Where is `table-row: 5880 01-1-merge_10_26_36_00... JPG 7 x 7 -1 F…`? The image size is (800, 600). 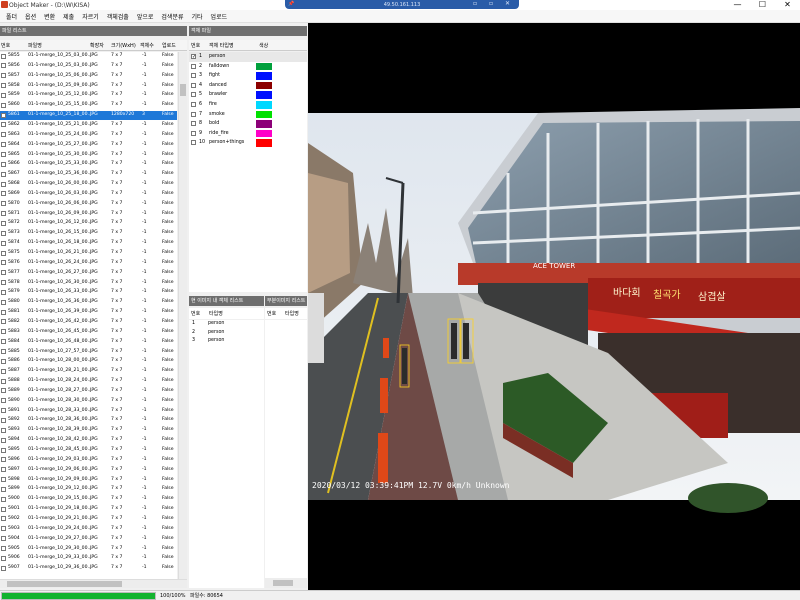
table-row: 5880 01-1-merge_10_26_36_00... JPG 7 x 7 -1 F… is located at coordinates (88, 302).